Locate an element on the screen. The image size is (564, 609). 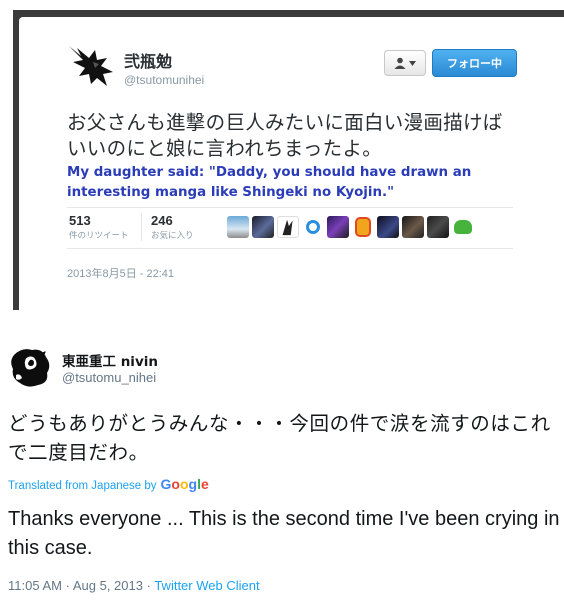
user-actions-button is located at coordinates (405, 63).